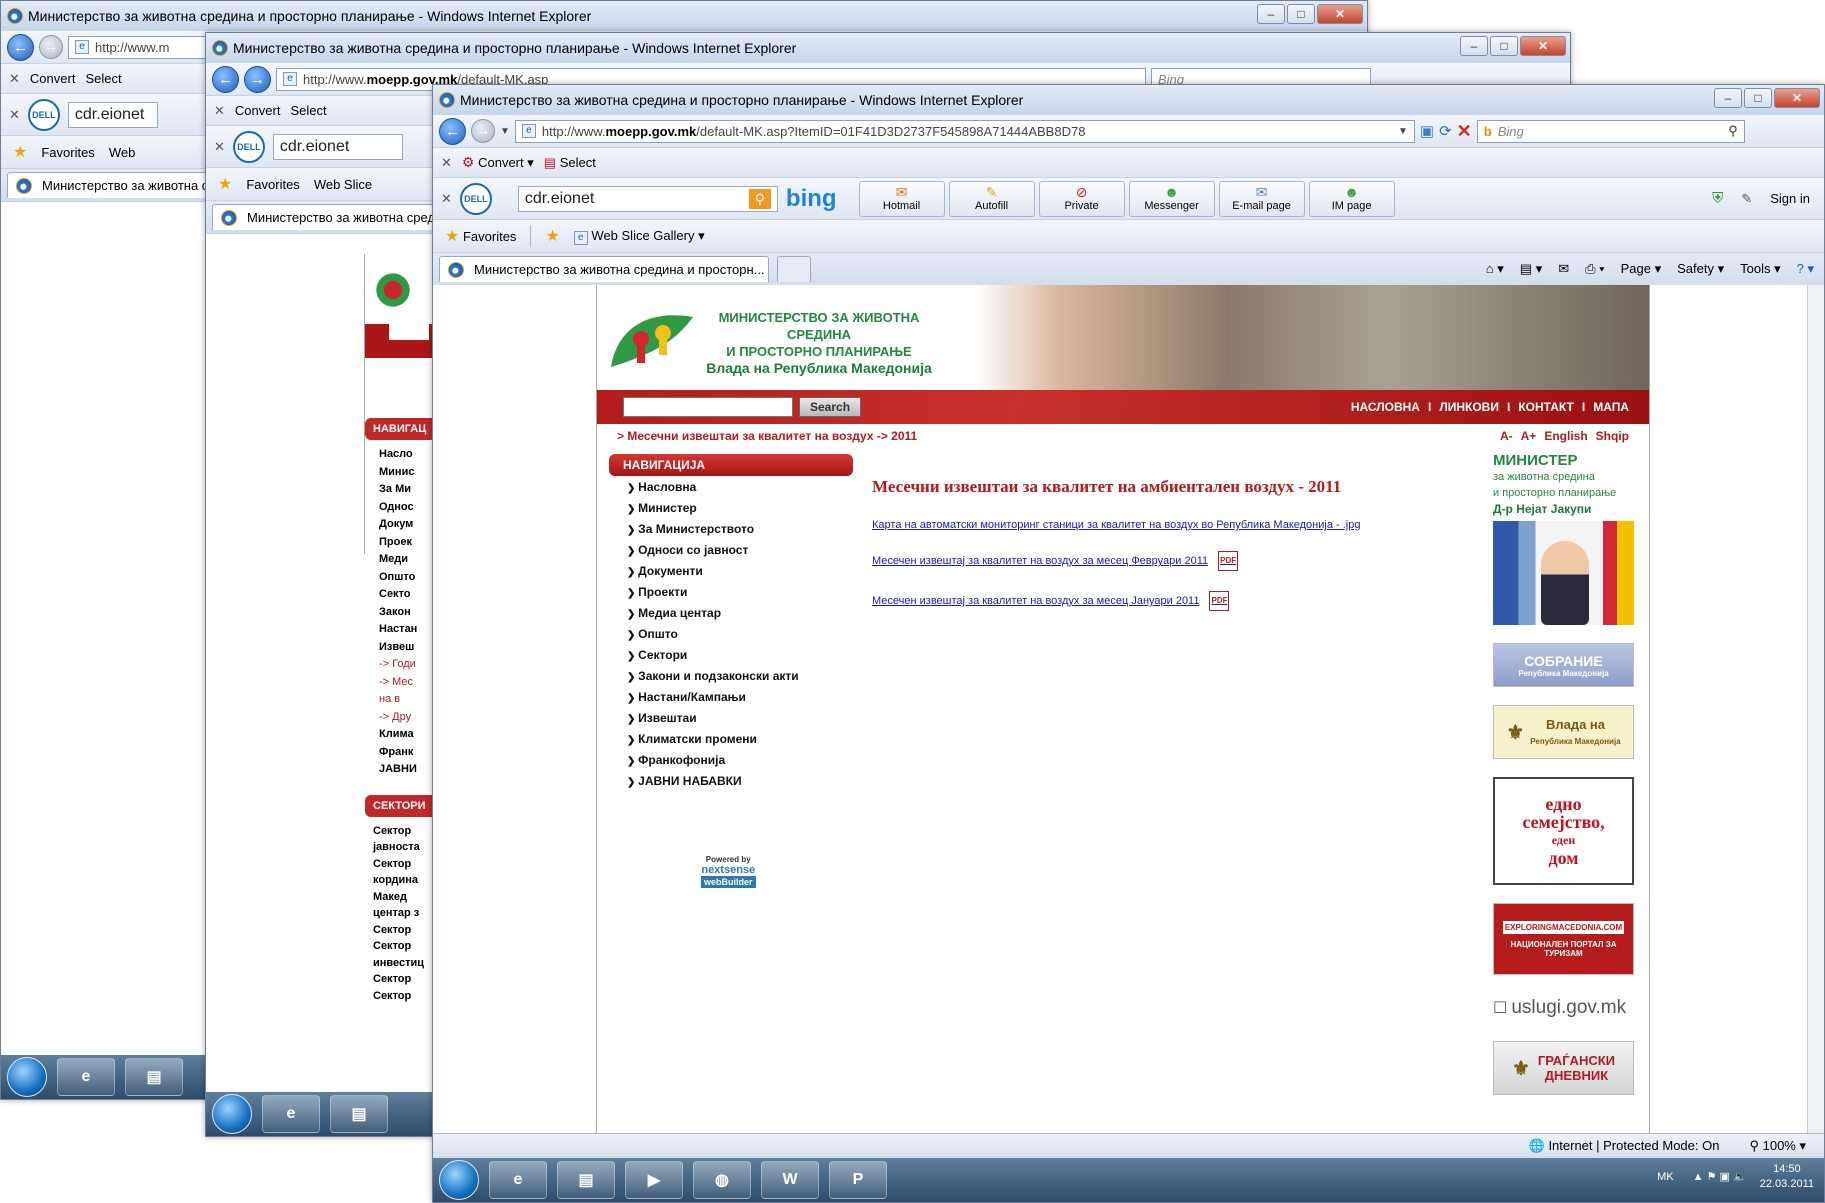  What do you see at coordinates (713, 553) in the screenshot?
I see `nav-item: Односи со јавност` at bounding box center [713, 553].